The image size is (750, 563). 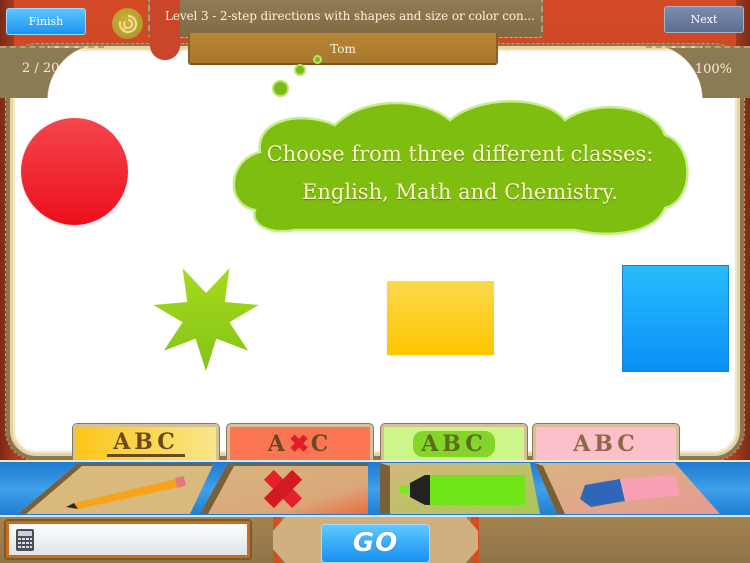 What do you see at coordinates (635, 488) in the screenshot?
I see `eraser-tool` at bounding box center [635, 488].